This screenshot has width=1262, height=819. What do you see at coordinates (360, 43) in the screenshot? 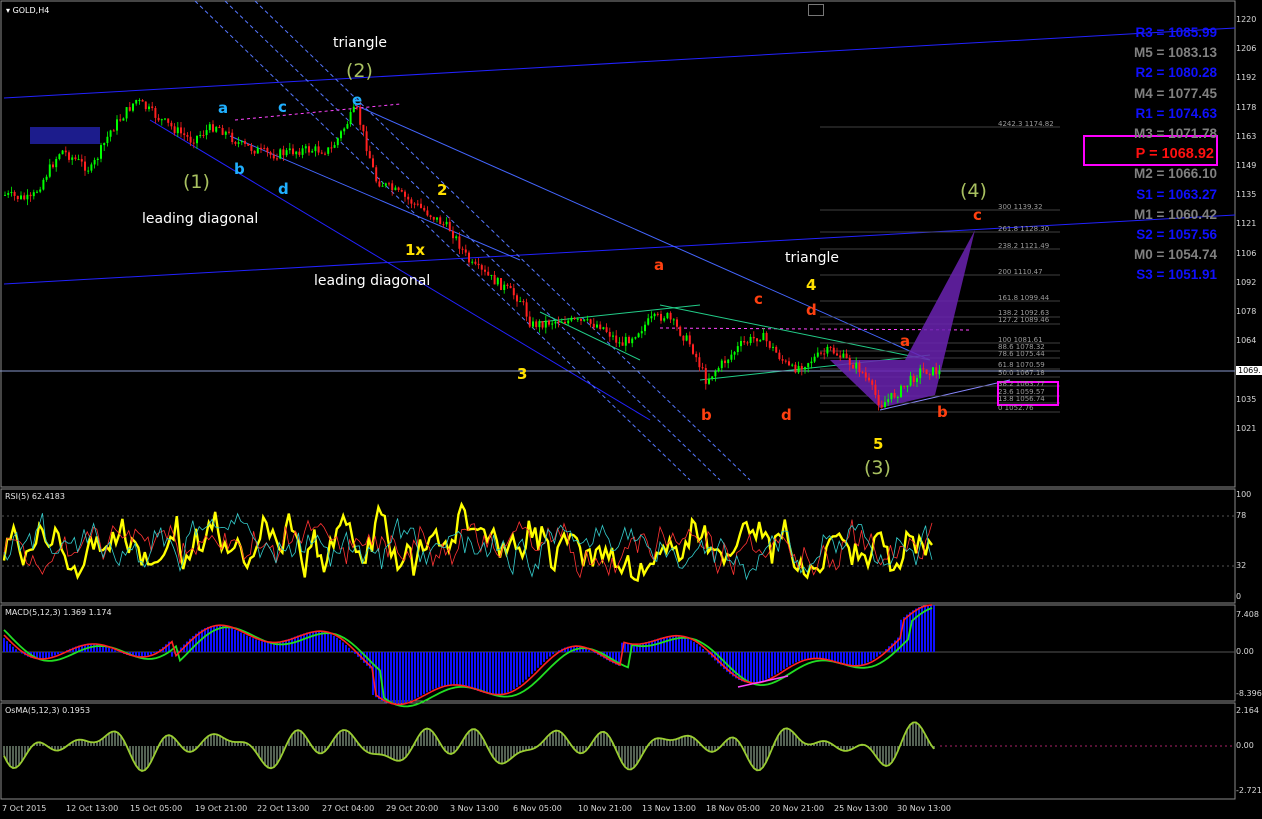
I see `triangle-label: triangle` at bounding box center [360, 43].